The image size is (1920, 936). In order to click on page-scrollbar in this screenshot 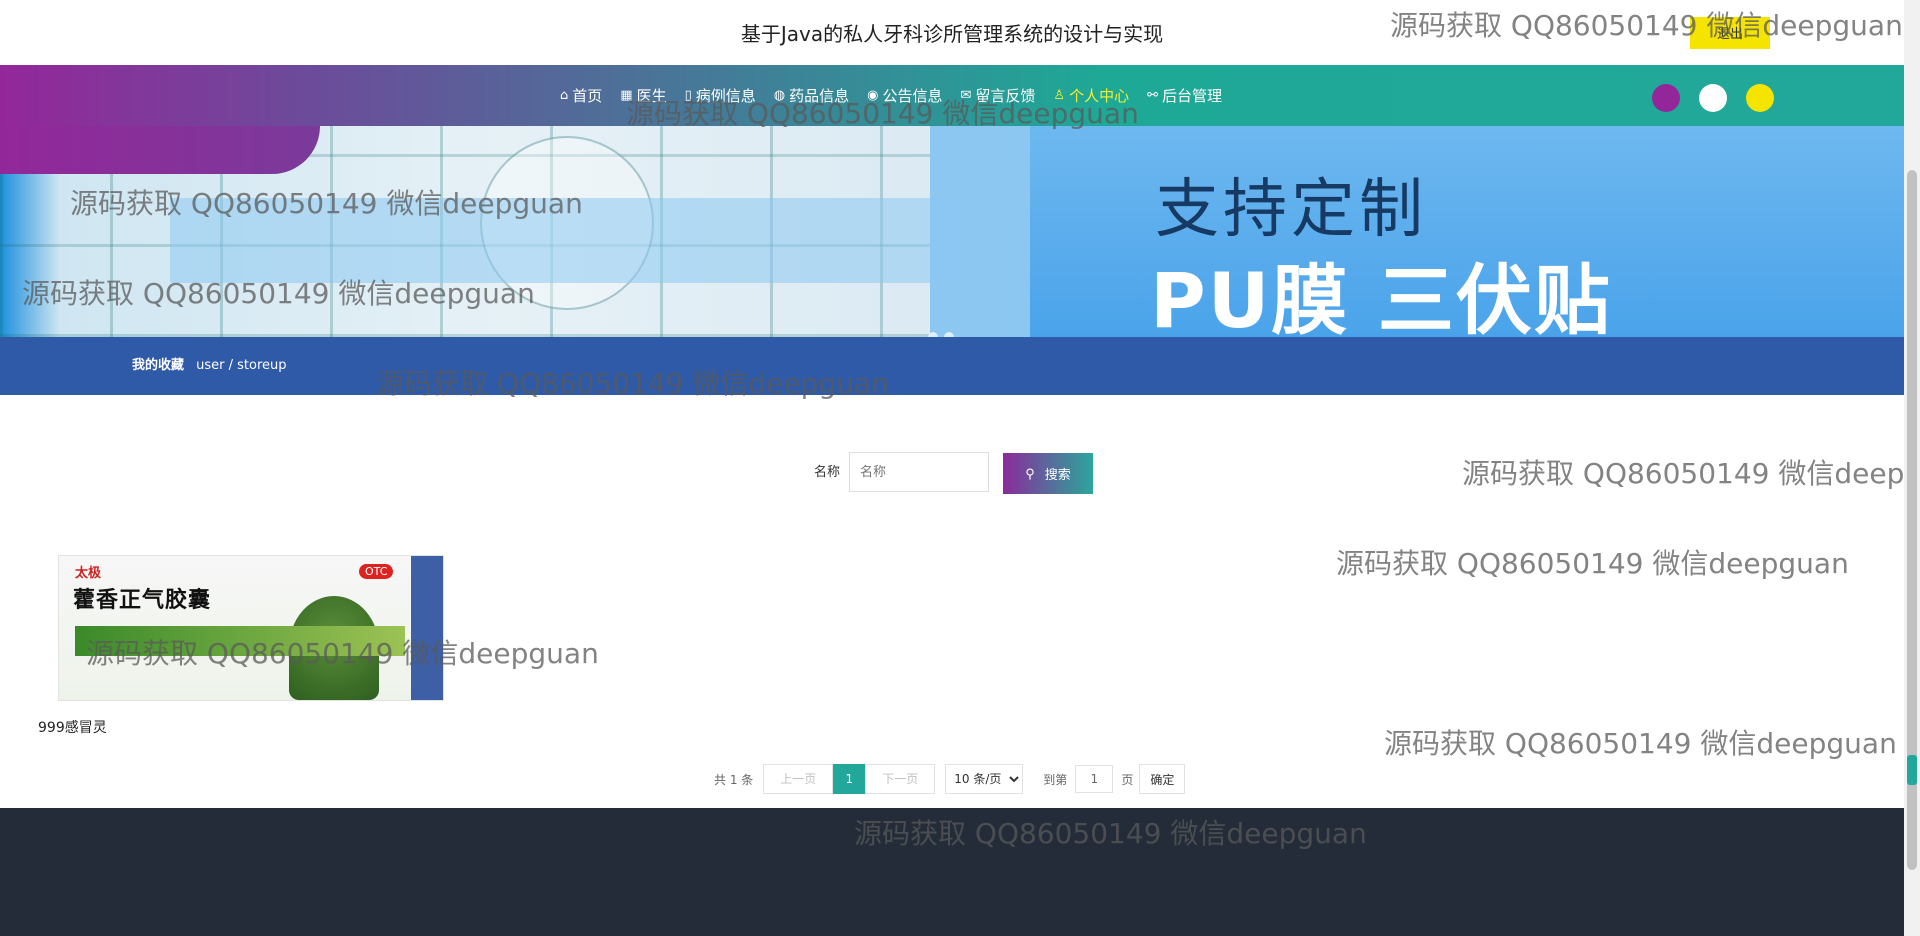, I will do `click(1912, 468)`.